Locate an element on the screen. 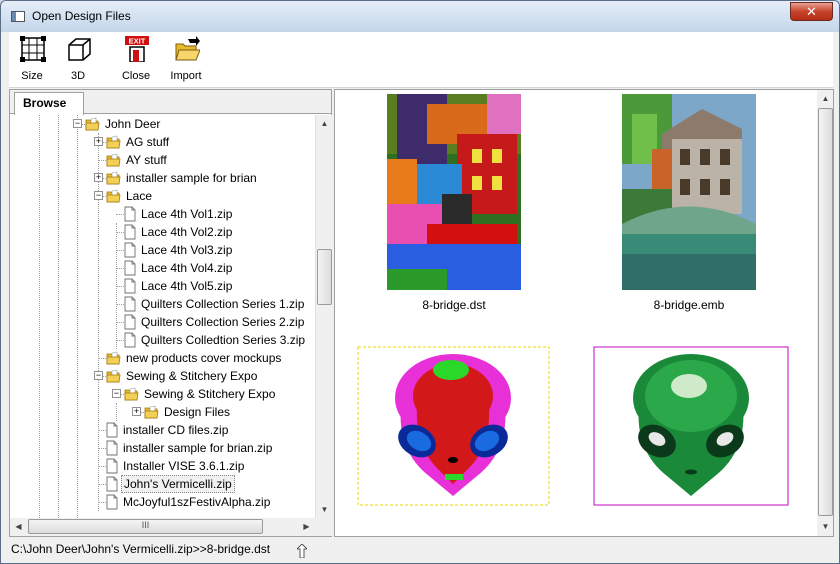 Image resolution: width=840 pixels, height=564 pixels. tree-vertical-scrollbar: ▲ ▼ is located at coordinates (323, 316).